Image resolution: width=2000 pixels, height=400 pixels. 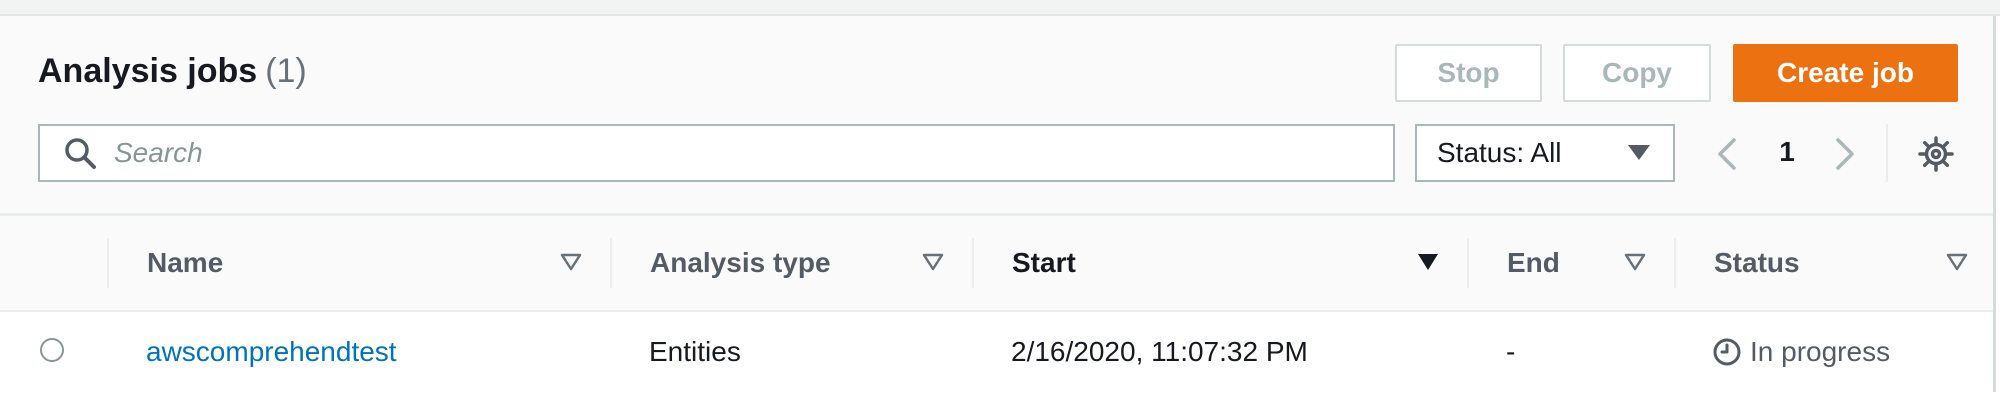 What do you see at coordinates (358, 263) in the screenshot?
I see `column-header-name: Name` at bounding box center [358, 263].